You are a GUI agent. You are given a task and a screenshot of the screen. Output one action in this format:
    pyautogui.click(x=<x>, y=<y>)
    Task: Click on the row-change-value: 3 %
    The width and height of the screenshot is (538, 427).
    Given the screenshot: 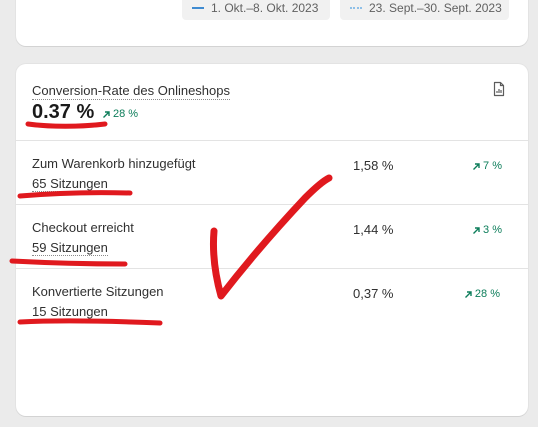 What is the action you would take?
    pyautogui.click(x=492, y=230)
    